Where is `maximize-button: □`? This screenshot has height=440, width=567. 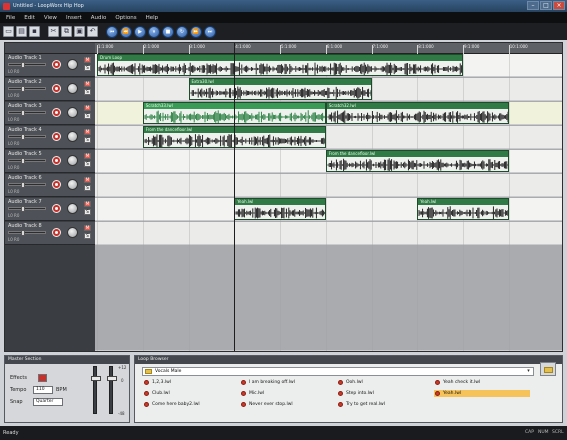 maximize-button: □ is located at coordinates (546, 5).